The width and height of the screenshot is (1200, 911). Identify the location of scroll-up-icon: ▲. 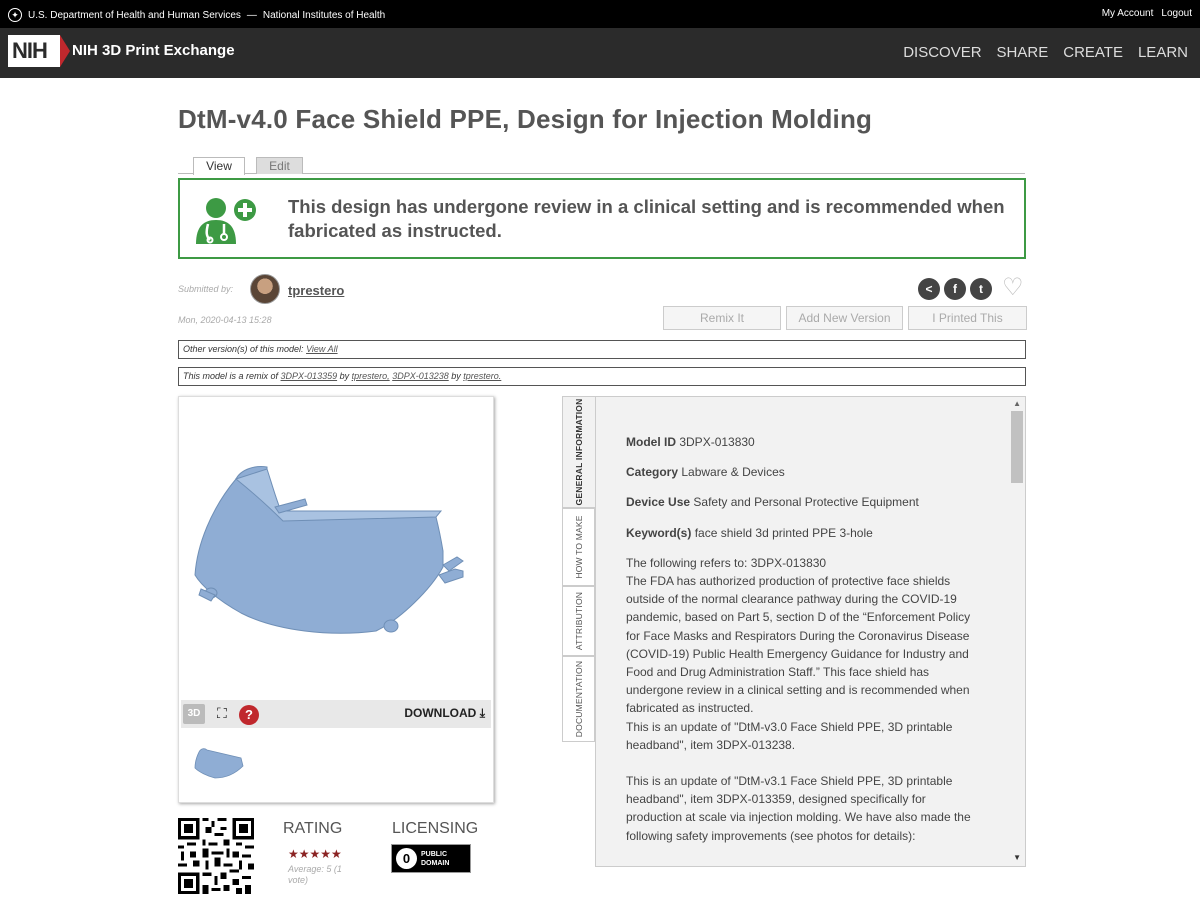
(1017, 403).